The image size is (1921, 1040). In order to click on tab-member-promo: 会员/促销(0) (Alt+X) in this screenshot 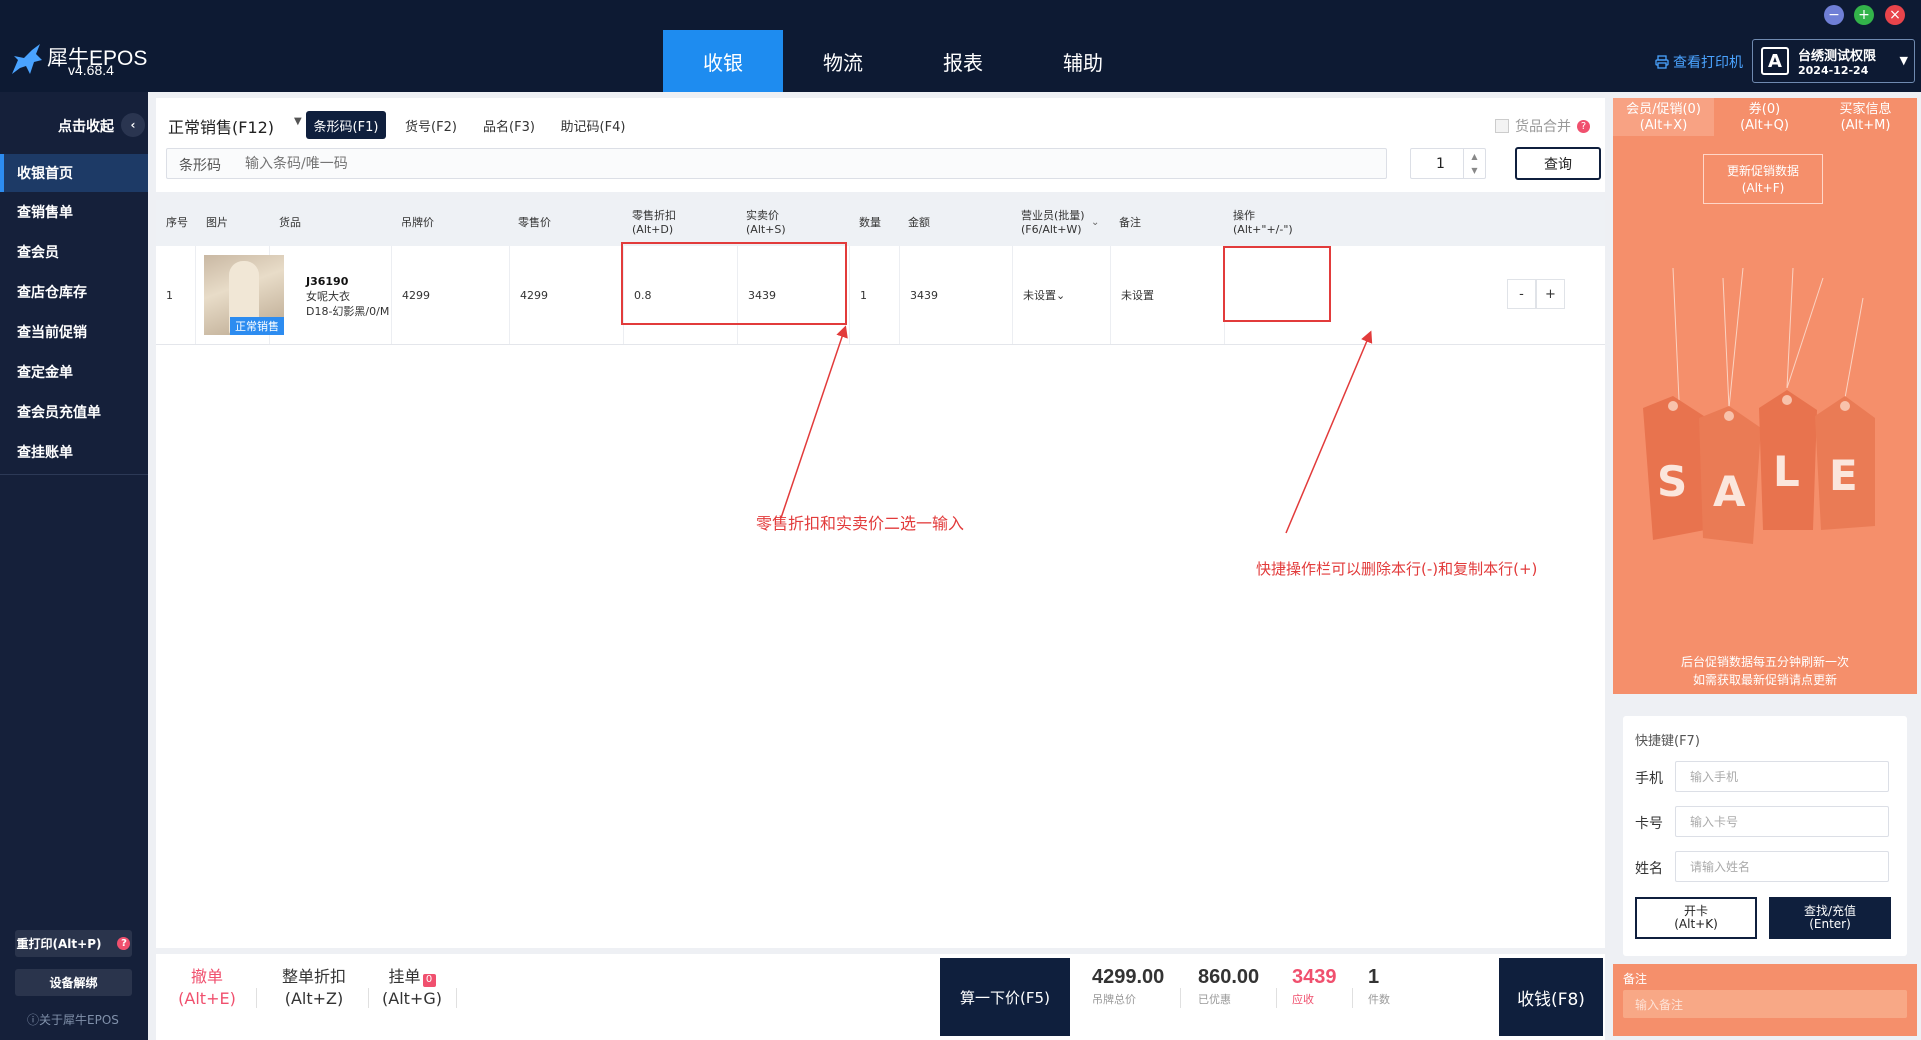, I will do `click(1663, 117)`.